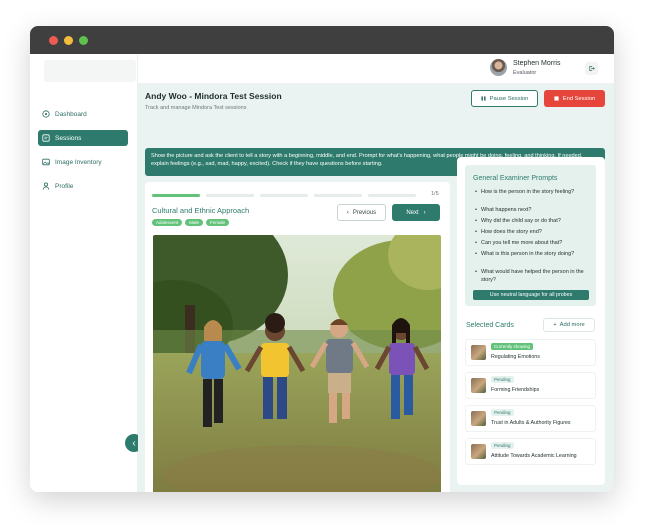 Image resolution: width=645 pixels, height=525 pixels. I want to click on sidebar-item-image-inventory: Image Inventory, so click(83, 162).